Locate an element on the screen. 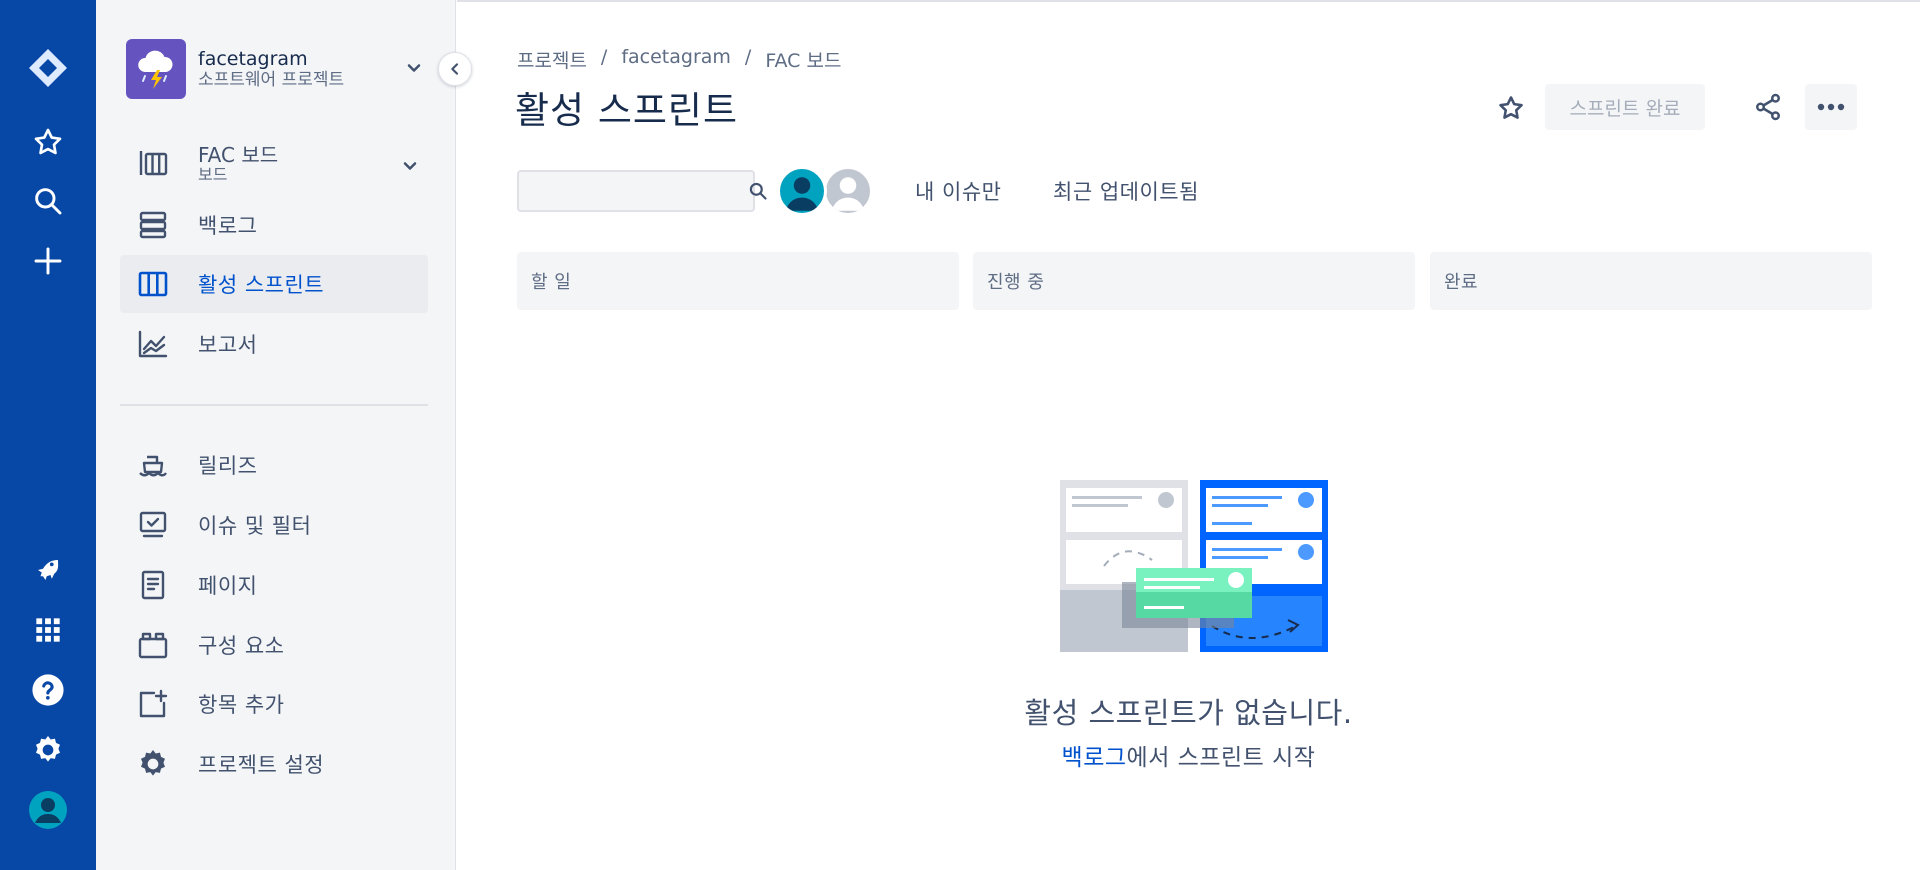  empty-state-title: 활성 스프린트가 없습니다. is located at coordinates (1188, 713).